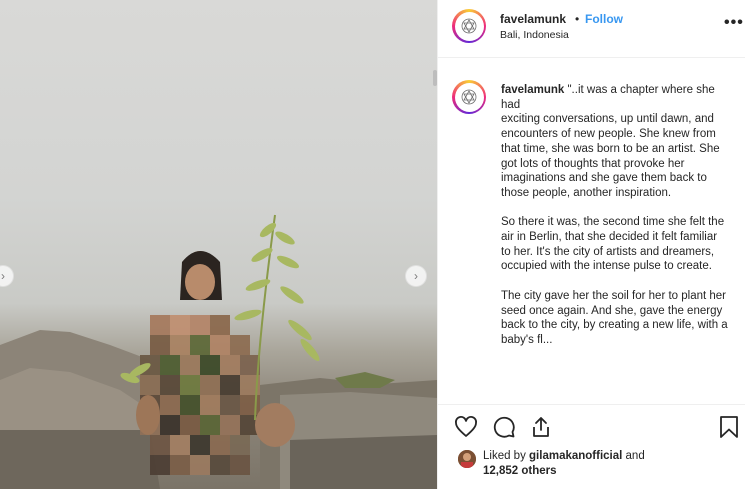 This screenshot has height=489, width=745. Describe the element at coordinates (534, 35) in the screenshot. I see `location-link: Bali, Indonesia` at that location.